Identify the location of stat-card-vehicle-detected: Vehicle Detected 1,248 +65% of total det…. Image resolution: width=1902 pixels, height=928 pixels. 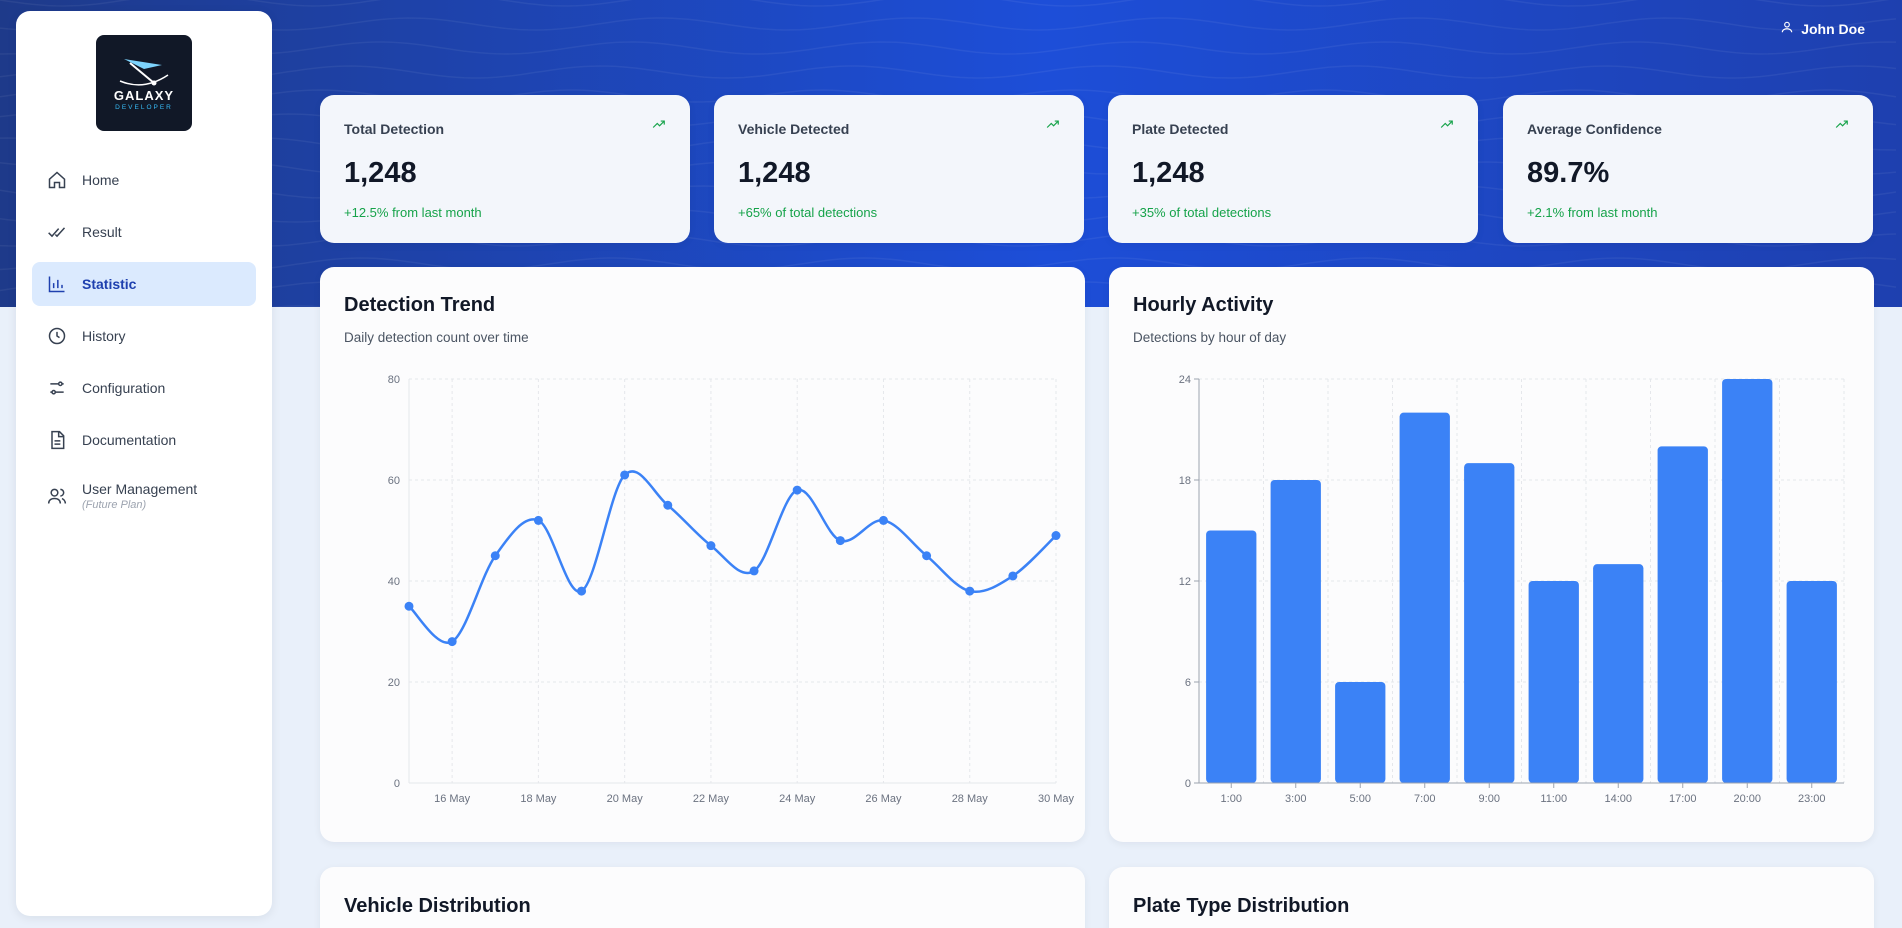
(899, 169).